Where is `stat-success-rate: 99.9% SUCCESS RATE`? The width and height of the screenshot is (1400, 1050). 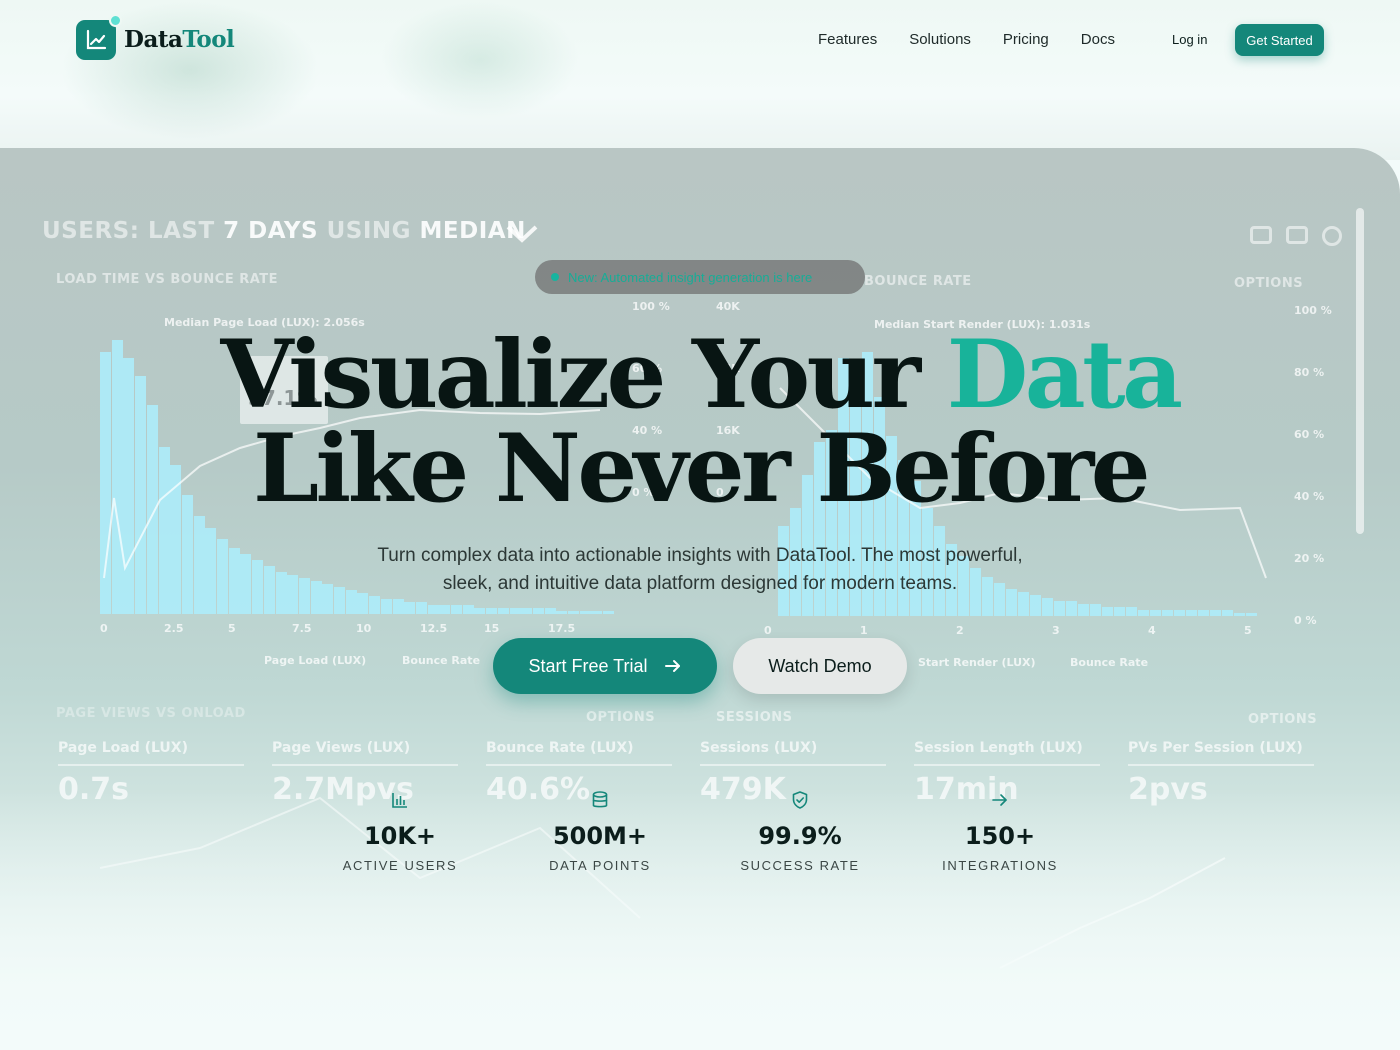
stat-success-rate: 99.9% SUCCESS RATE is located at coordinates (800, 831).